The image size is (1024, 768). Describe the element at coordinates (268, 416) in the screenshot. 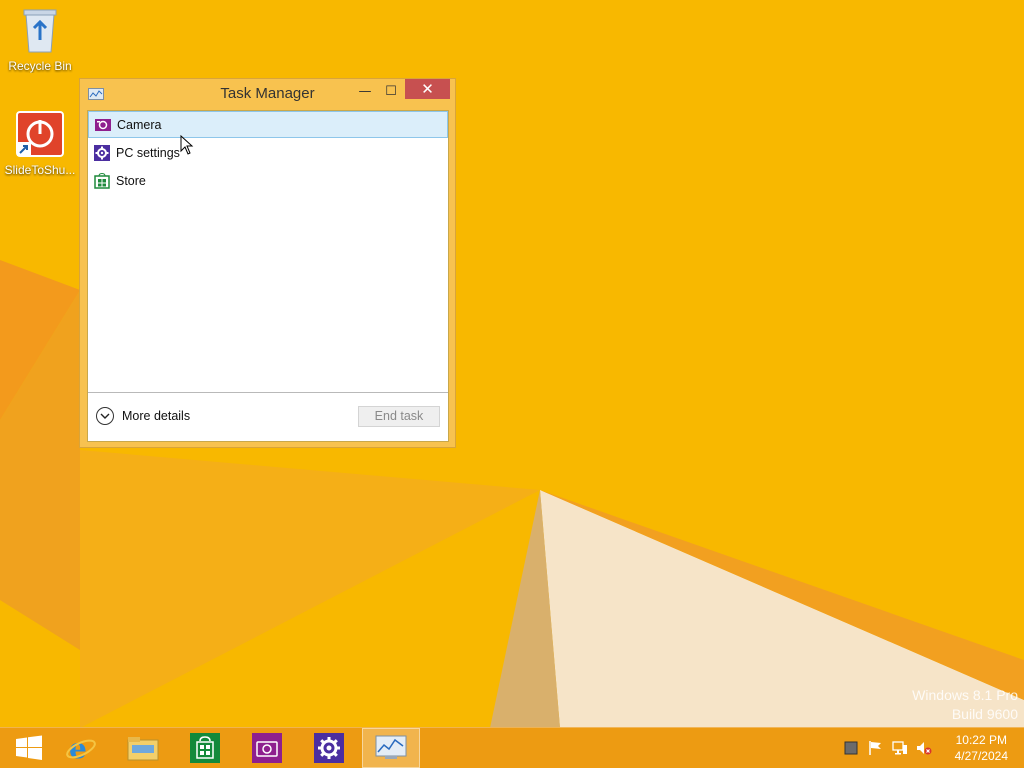

I see `task-manager-footer: More details End task` at that location.